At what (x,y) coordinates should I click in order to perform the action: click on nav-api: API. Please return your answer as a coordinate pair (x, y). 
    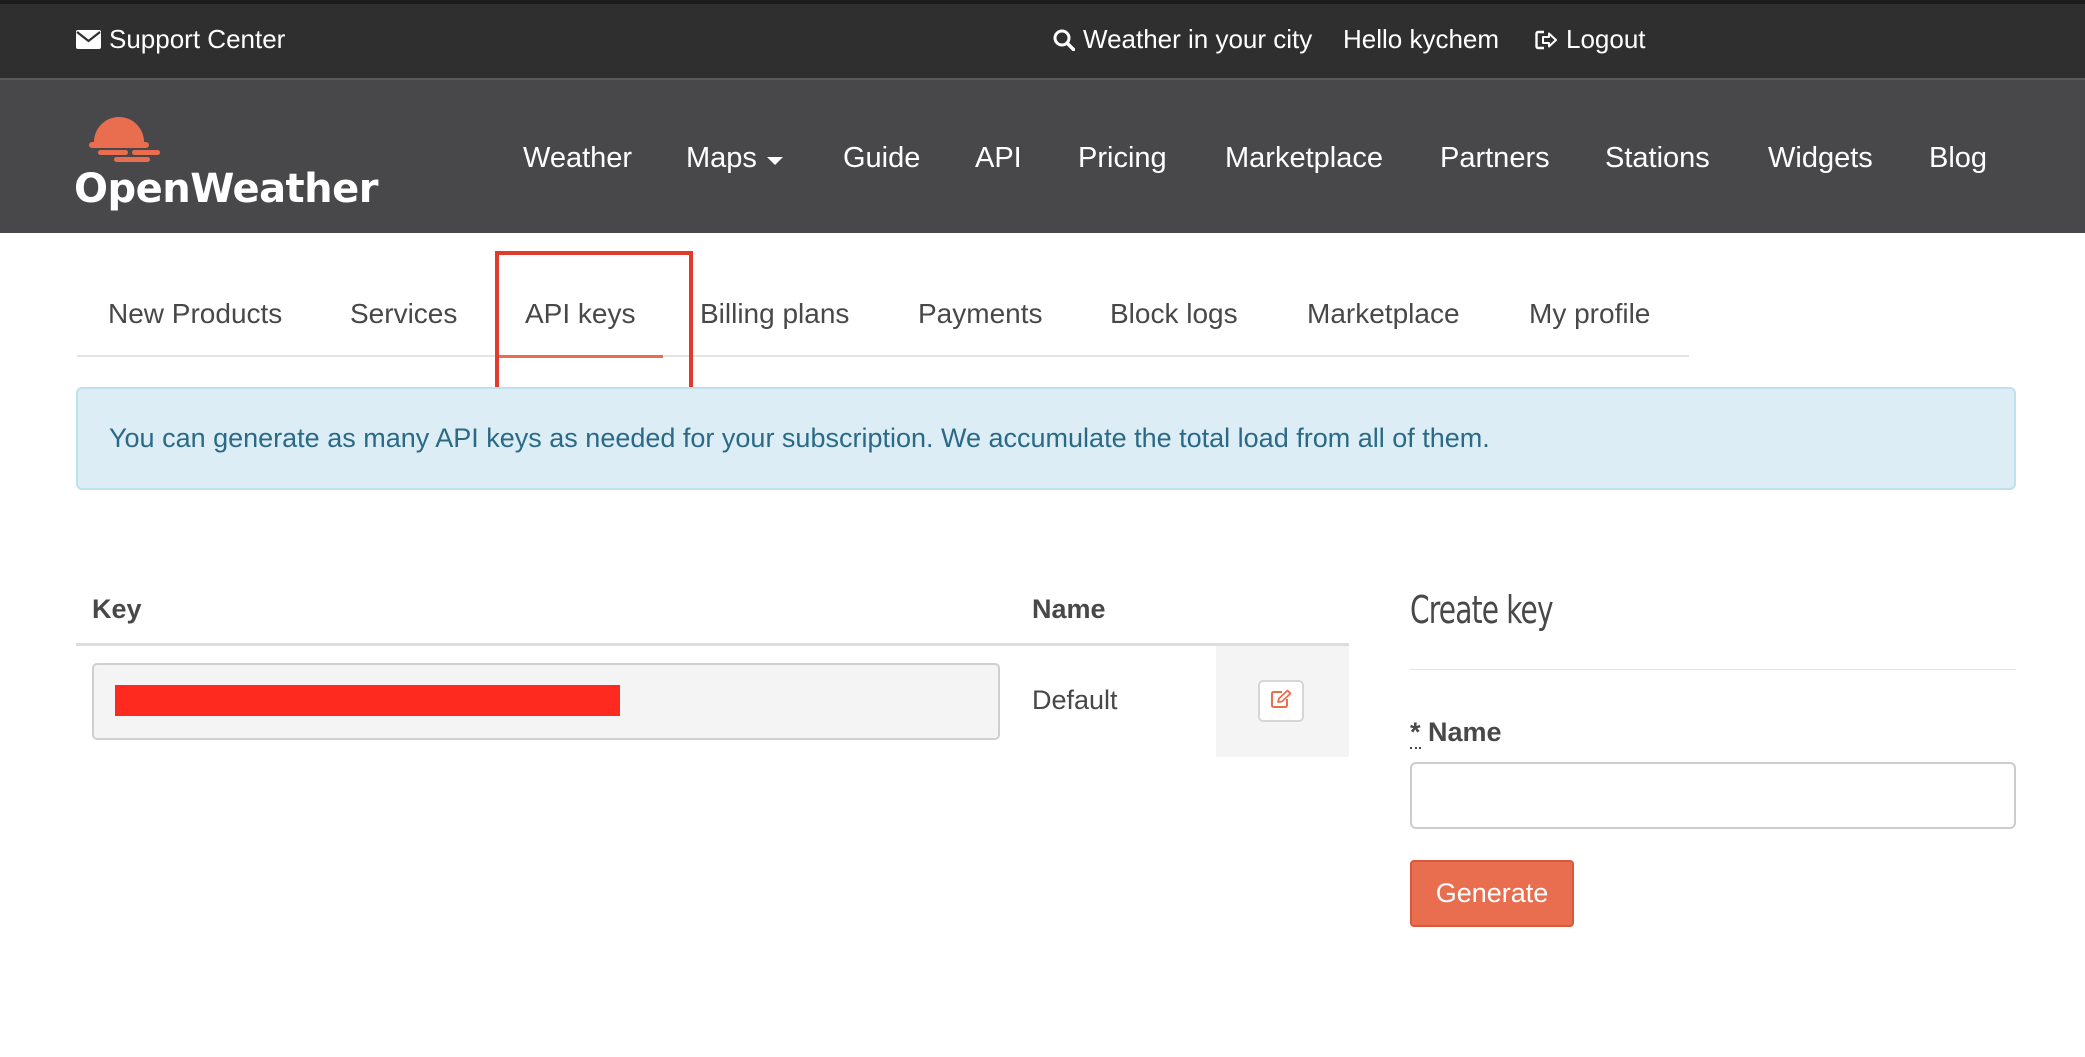
    Looking at the image, I should click on (998, 158).